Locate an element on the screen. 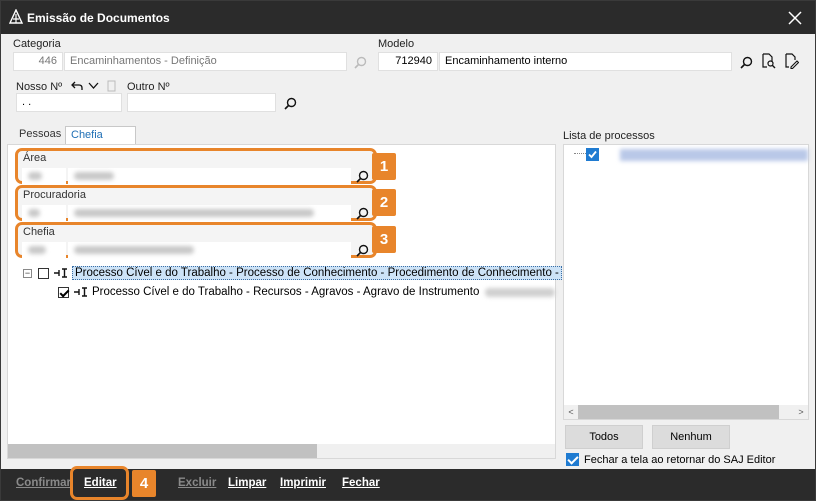  close-on-return-label: Fechar a tela ao retornar do SAJ Editor is located at coordinates (680, 459).